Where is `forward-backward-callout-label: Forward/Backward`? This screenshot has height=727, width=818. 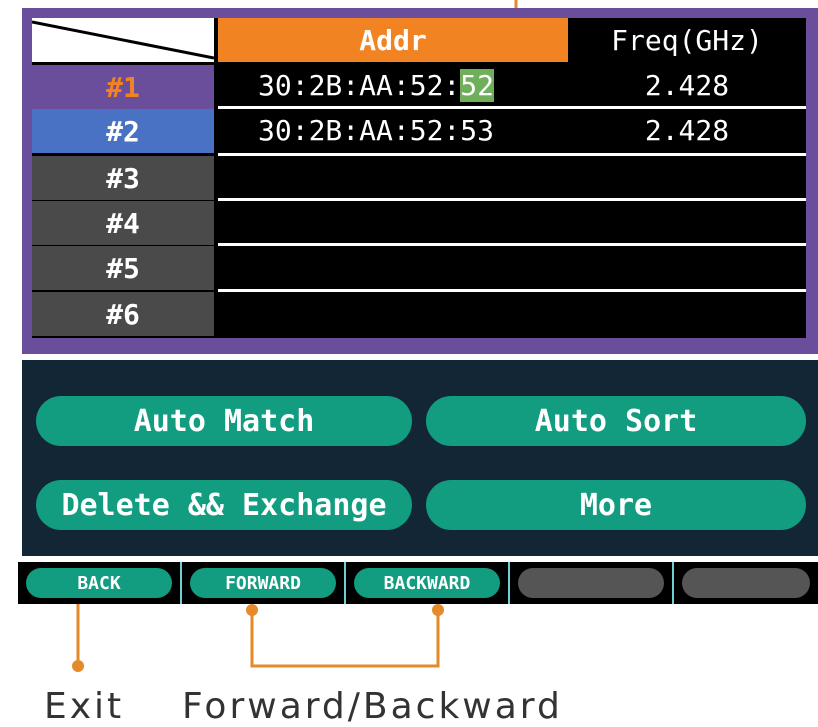 forward-backward-callout-label: Forward/Backward is located at coordinates (372, 706).